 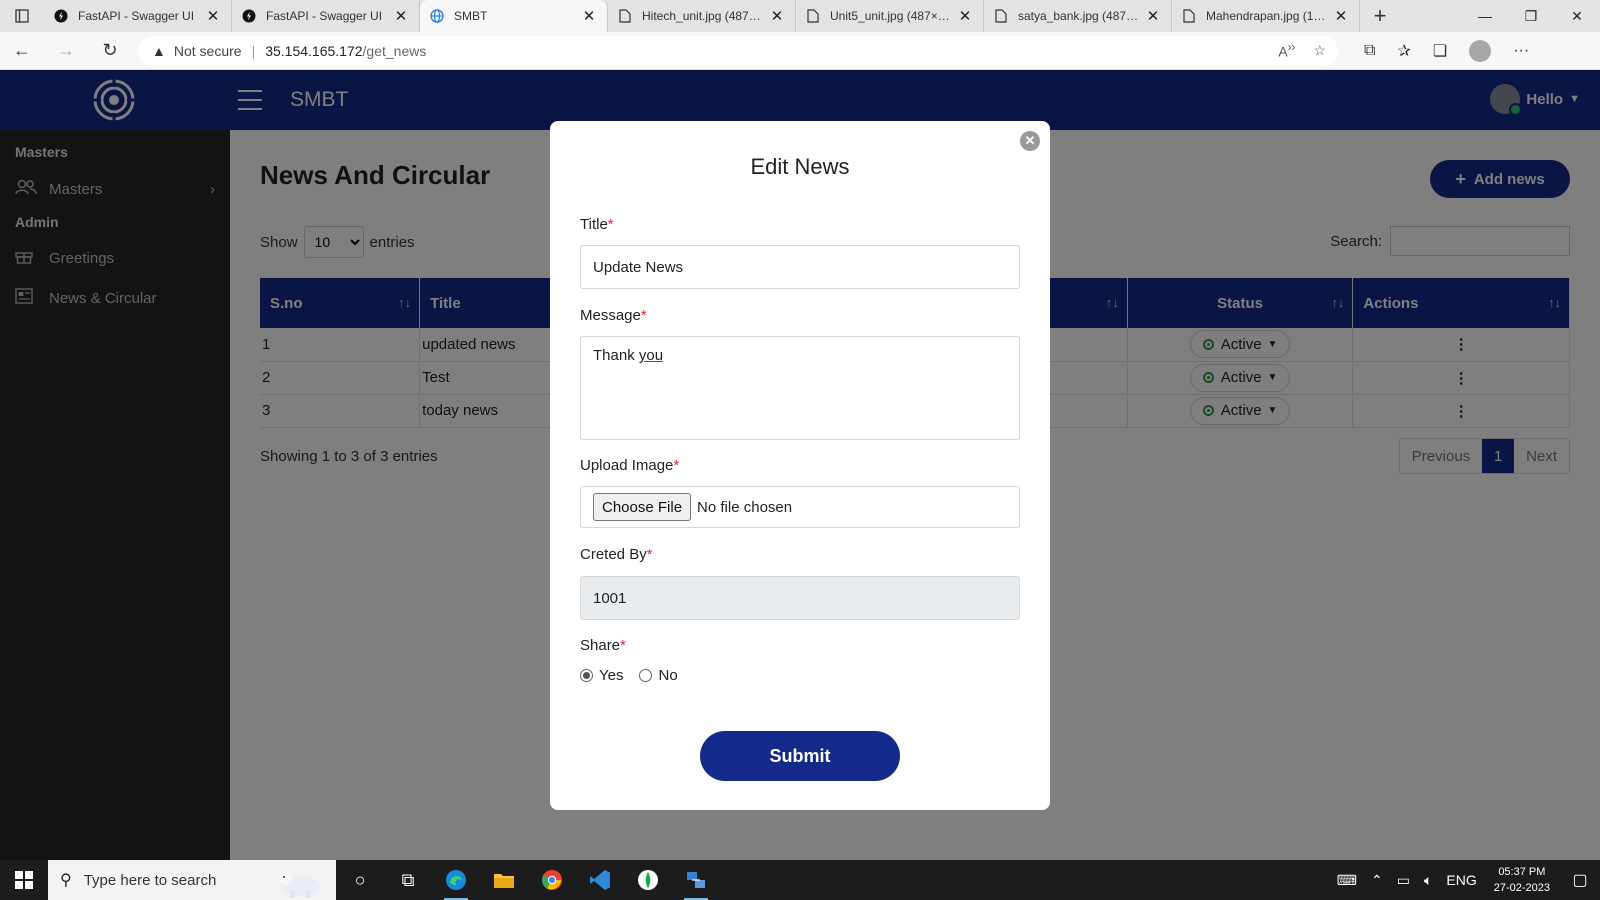 What do you see at coordinates (600, 645) in the screenshot?
I see `label-text: Share` at bounding box center [600, 645].